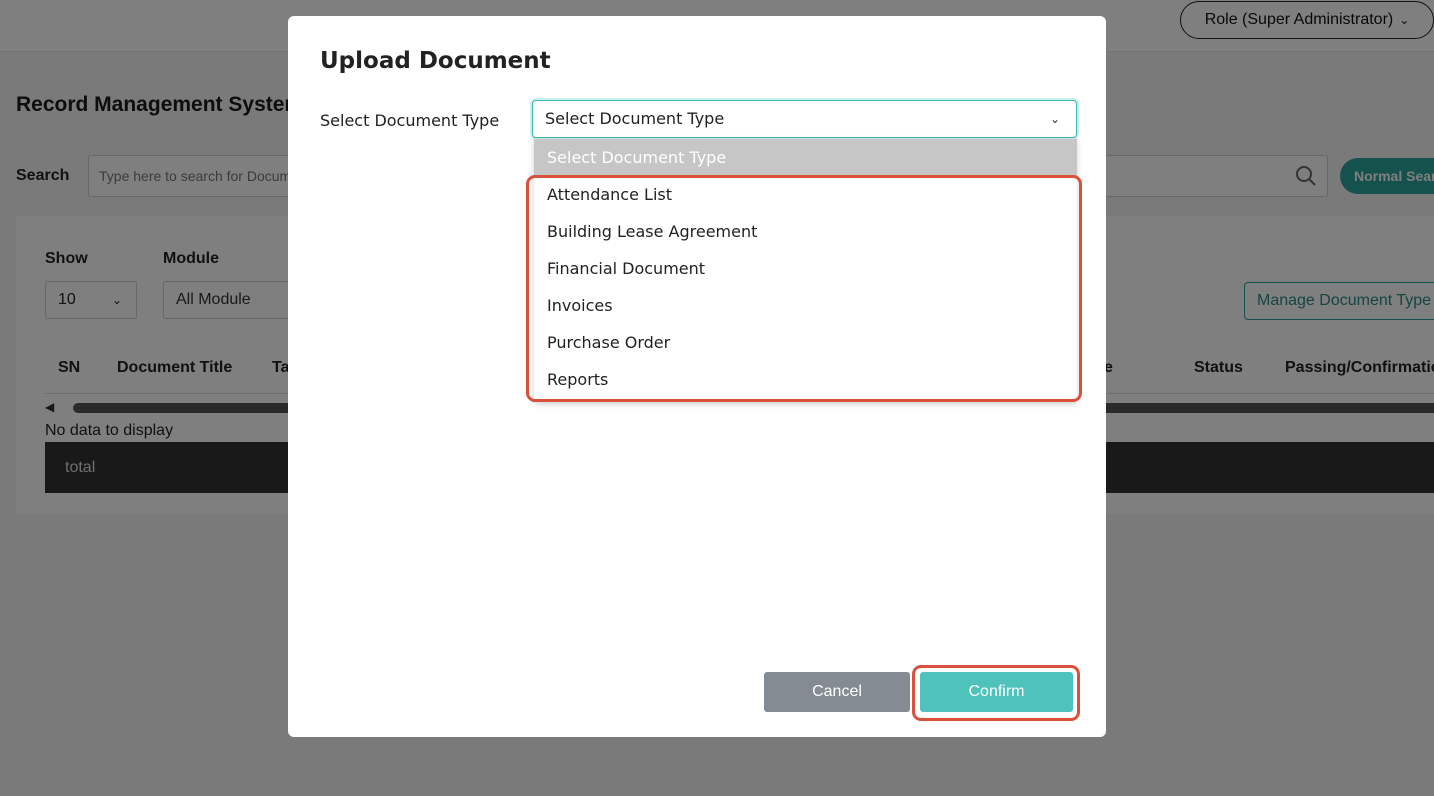  What do you see at coordinates (805, 231) in the screenshot?
I see `dropdown-option-building-lease-agreement: Building Lease Agreement` at bounding box center [805, 231].